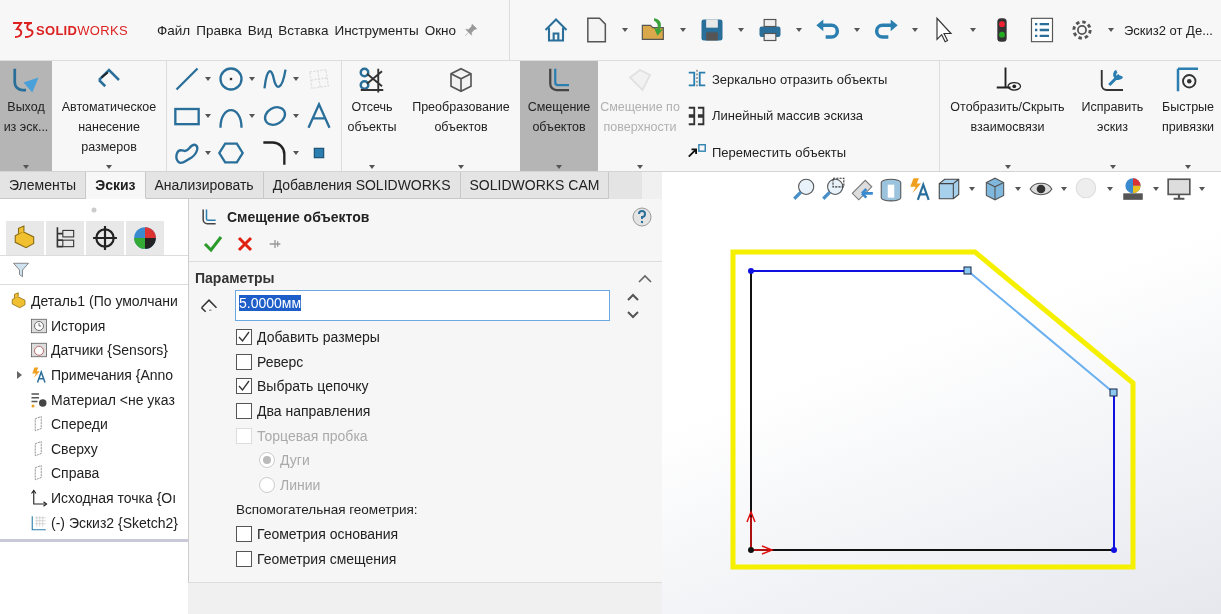 This screenshot has height=614, width=1221. Describe the element at coordinates (67, 424) in the screenshot. I see `tree-item: Спереди` at that location.